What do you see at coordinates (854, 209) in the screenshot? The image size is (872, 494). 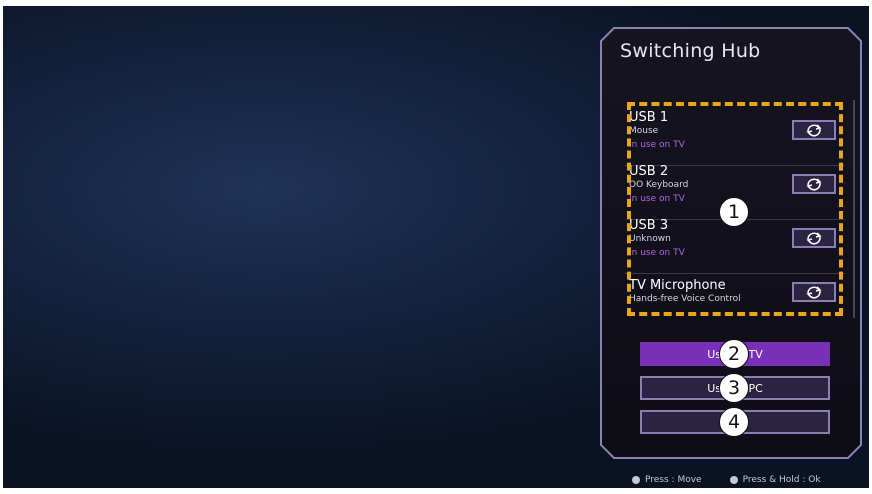 I see `scrollbar` at bounding box center [854, 209].